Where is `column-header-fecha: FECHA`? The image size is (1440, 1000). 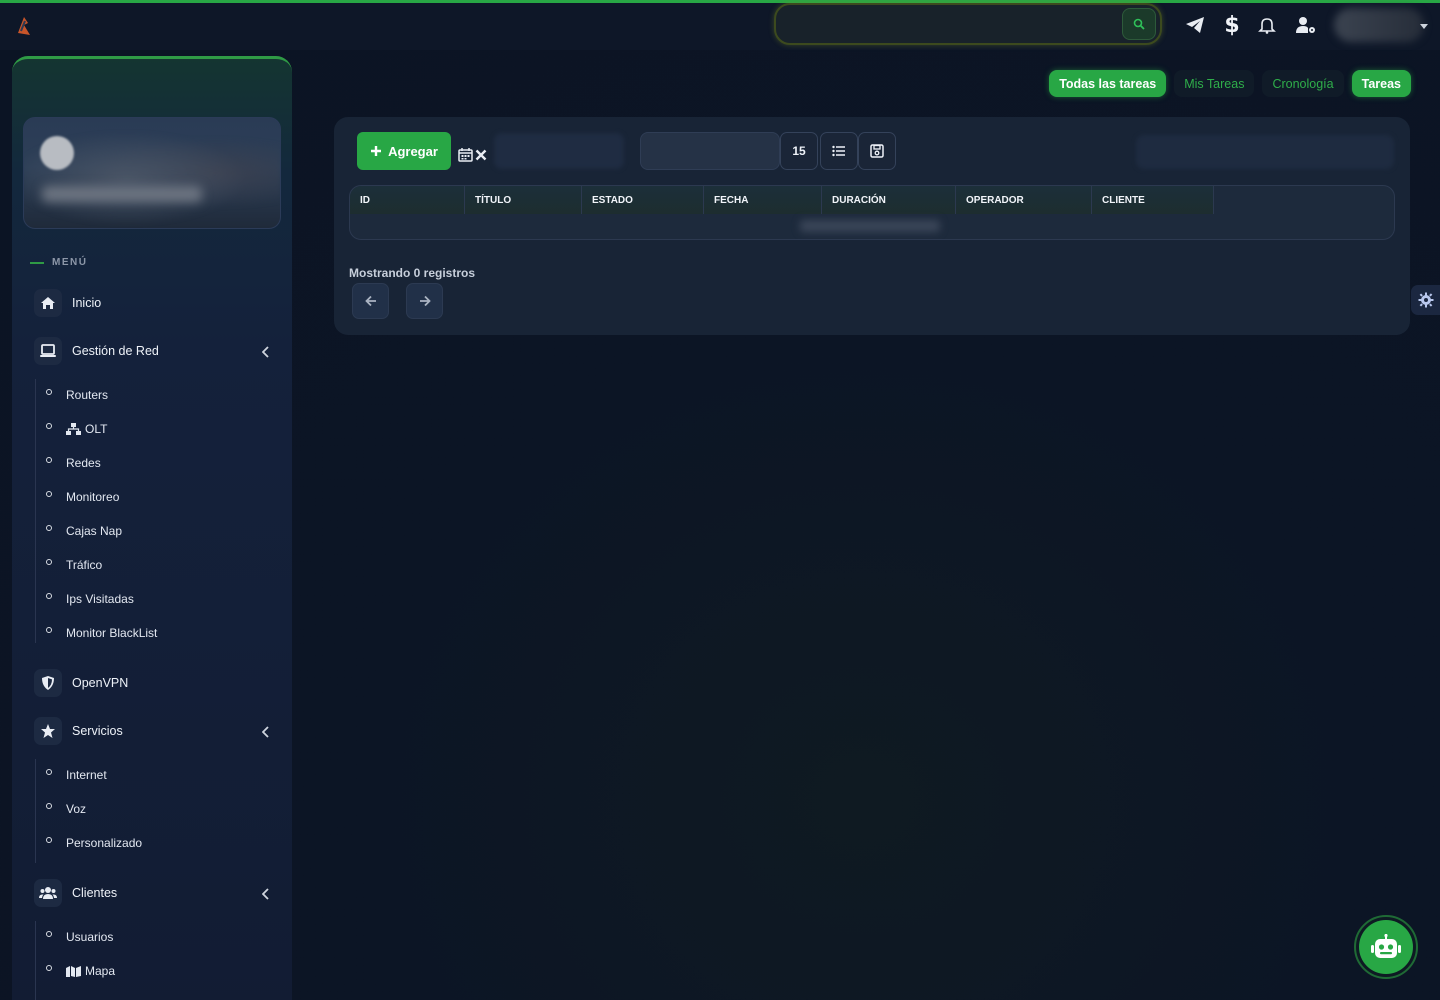 column-header-fecha: FECHA is located at coordinates (763, 200).